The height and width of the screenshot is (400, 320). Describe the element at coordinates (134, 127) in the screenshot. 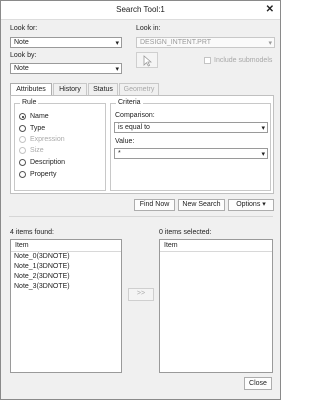

I see `comparison-value: is equal to` at that location.